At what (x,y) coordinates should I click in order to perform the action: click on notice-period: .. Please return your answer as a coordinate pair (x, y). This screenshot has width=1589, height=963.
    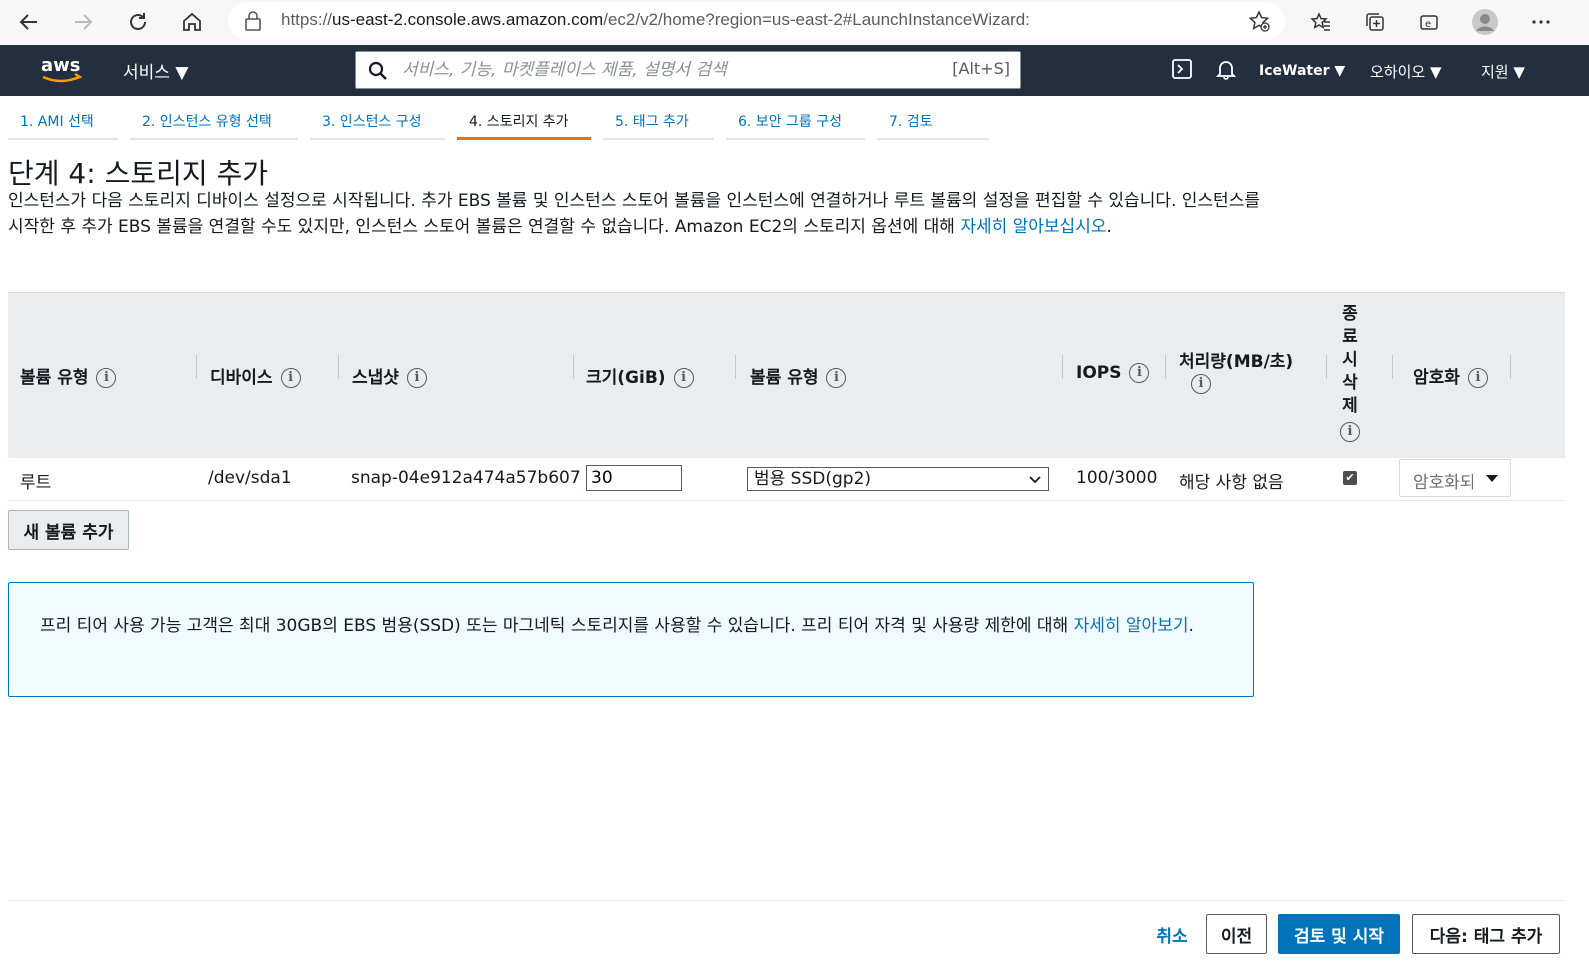
    Looking at the image, I should click on (1191, 626).